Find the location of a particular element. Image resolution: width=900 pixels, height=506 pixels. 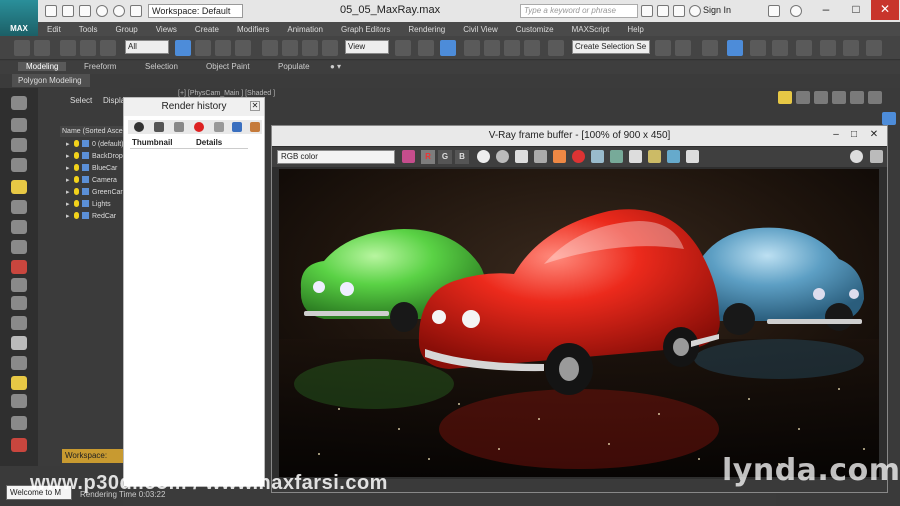

save-image-icon is located at coordinates (521, 156).